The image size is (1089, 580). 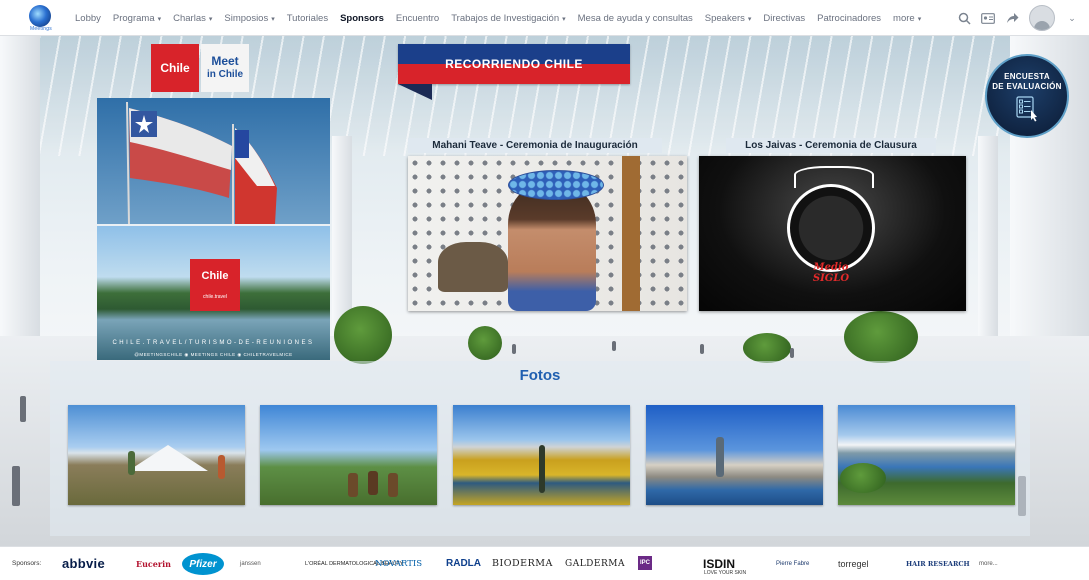 I want to click on chile-logo-text: Chile, so click(x=175, y=68).